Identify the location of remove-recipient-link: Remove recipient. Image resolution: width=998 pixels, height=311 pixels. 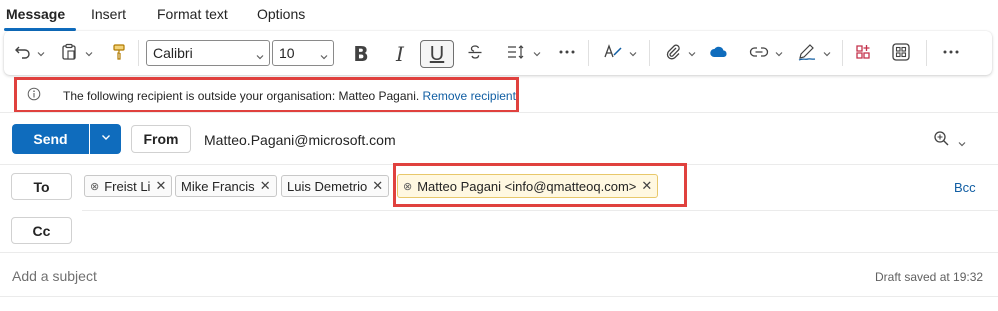
(469, 96).